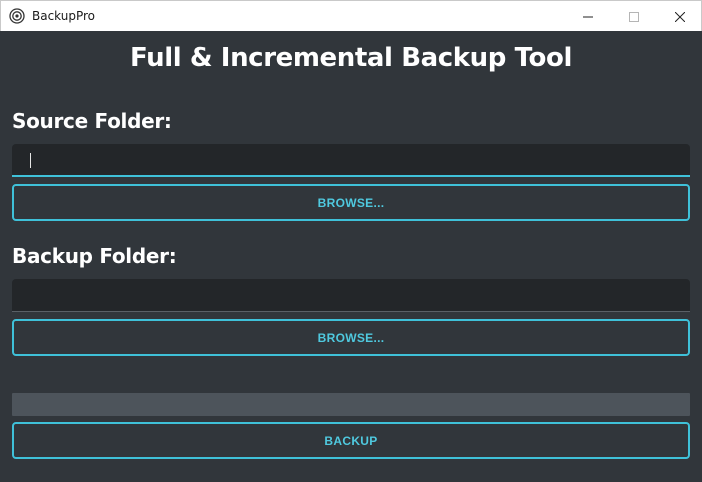 Image resolution: width=702 pixels, height=482 pixels. I want to click on progress-bar, so click(351, 404).